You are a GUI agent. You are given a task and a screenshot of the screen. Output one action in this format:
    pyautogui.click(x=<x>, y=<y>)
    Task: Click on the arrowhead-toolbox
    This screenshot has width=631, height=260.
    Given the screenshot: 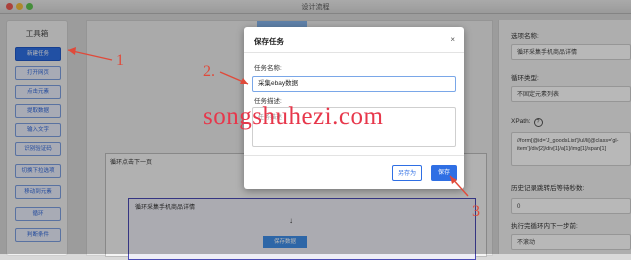 What is the action you would take?
    pyautogui.click(x=72, y=51)
    